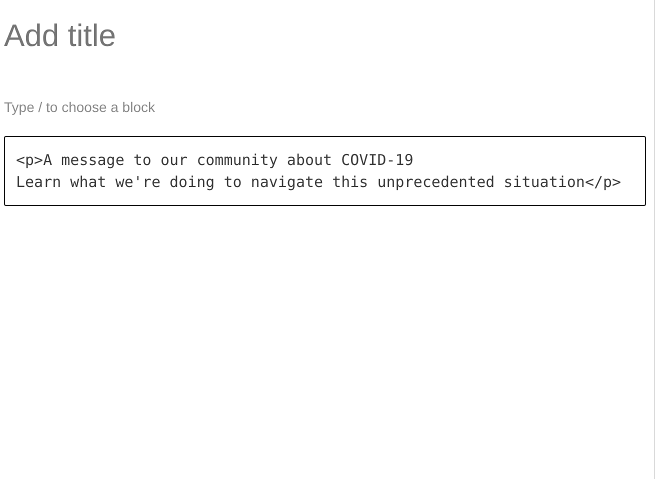 The width and height of the screenshot is (658, 479). Describe the element at coordinates (304, 36) in the screenshot. I see `title-field: Add title` at that location.